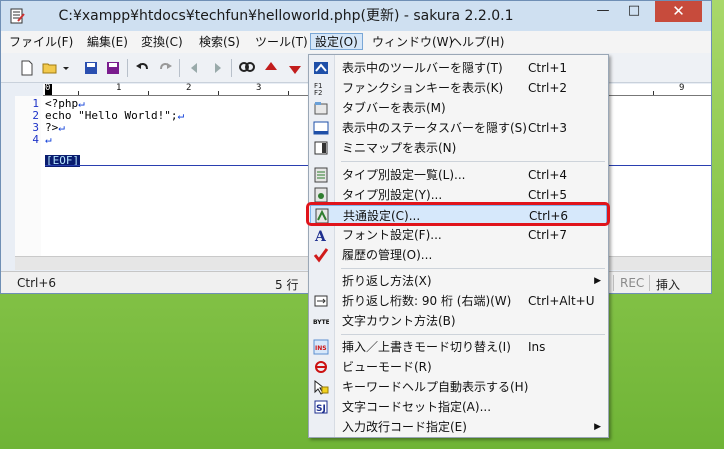  What do you see at coordinates (287, 285) in the screenshot?
I see `status-row: 5 行` at bounding box center [287, 285].